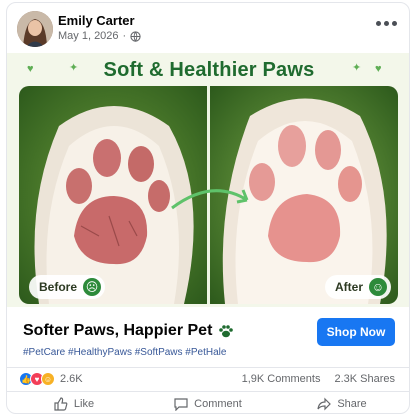 The height and width of the screenshot is (416, 416). I want to click on after-label: After ☺, so click(358, 287).